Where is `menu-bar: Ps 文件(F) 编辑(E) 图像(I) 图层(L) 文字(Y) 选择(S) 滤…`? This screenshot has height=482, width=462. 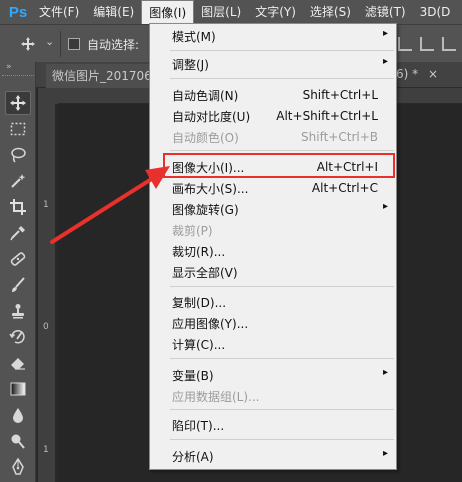
menu-bar: Ps 文件(F) 编辑(E) 图像(I) 图层(L) 文字(Y) 选择(S) 滤… is located at coordinates (231, 12).